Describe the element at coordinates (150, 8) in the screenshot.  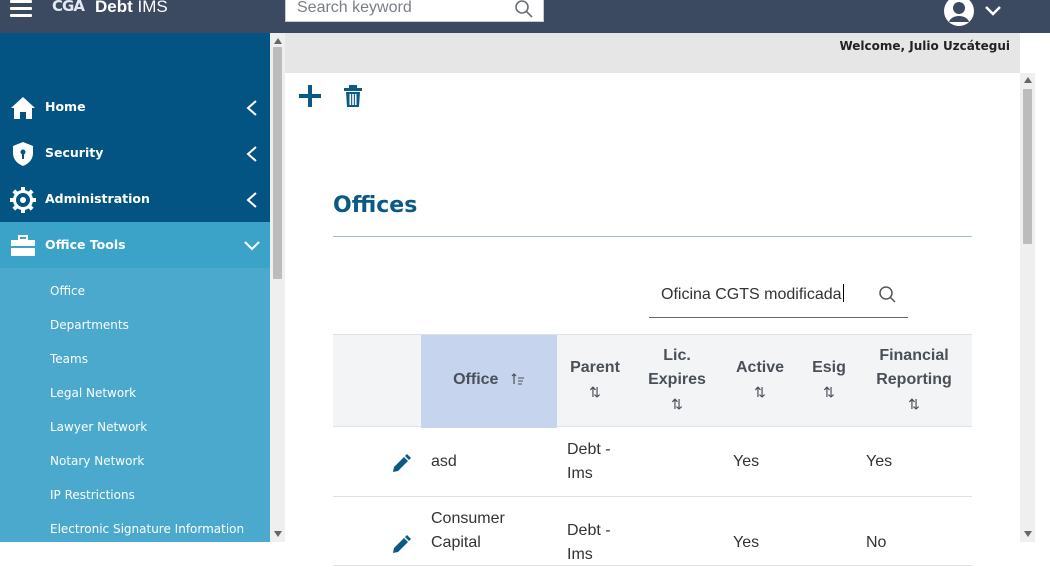
I see `app-name-rest: IMS` at that location.